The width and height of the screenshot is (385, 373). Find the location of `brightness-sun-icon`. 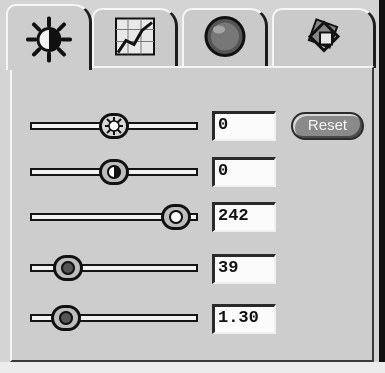

brightness-sun-icon is located at coordinates (49, 42).